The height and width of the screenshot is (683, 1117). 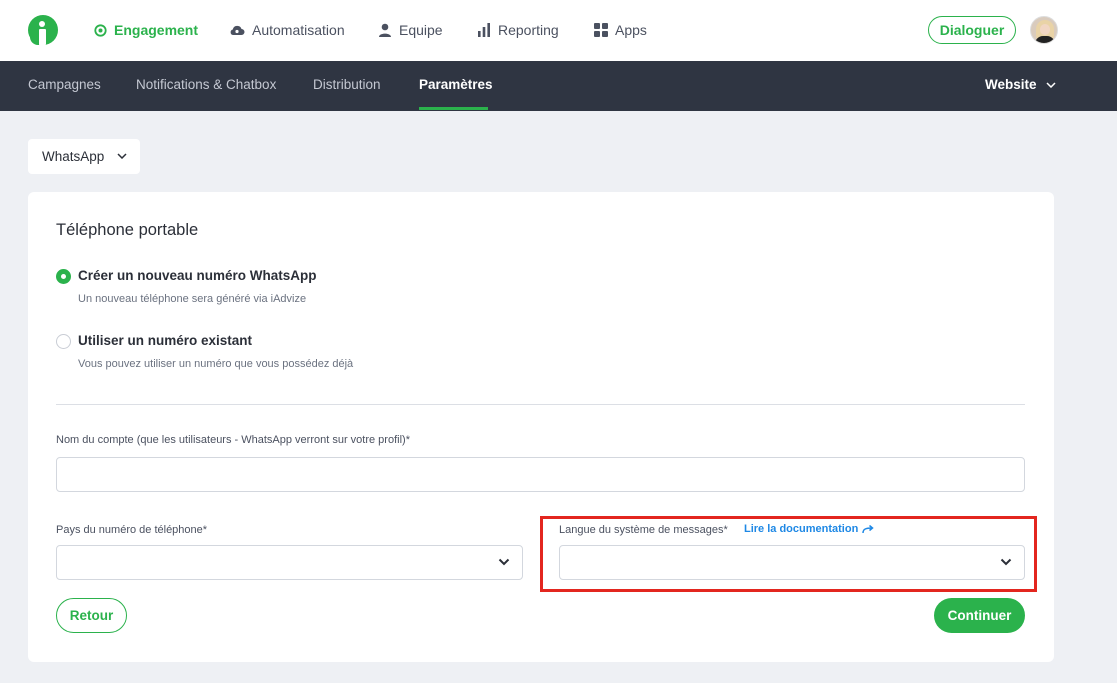 I want to click on target-icon, so click(x=100, y=30).